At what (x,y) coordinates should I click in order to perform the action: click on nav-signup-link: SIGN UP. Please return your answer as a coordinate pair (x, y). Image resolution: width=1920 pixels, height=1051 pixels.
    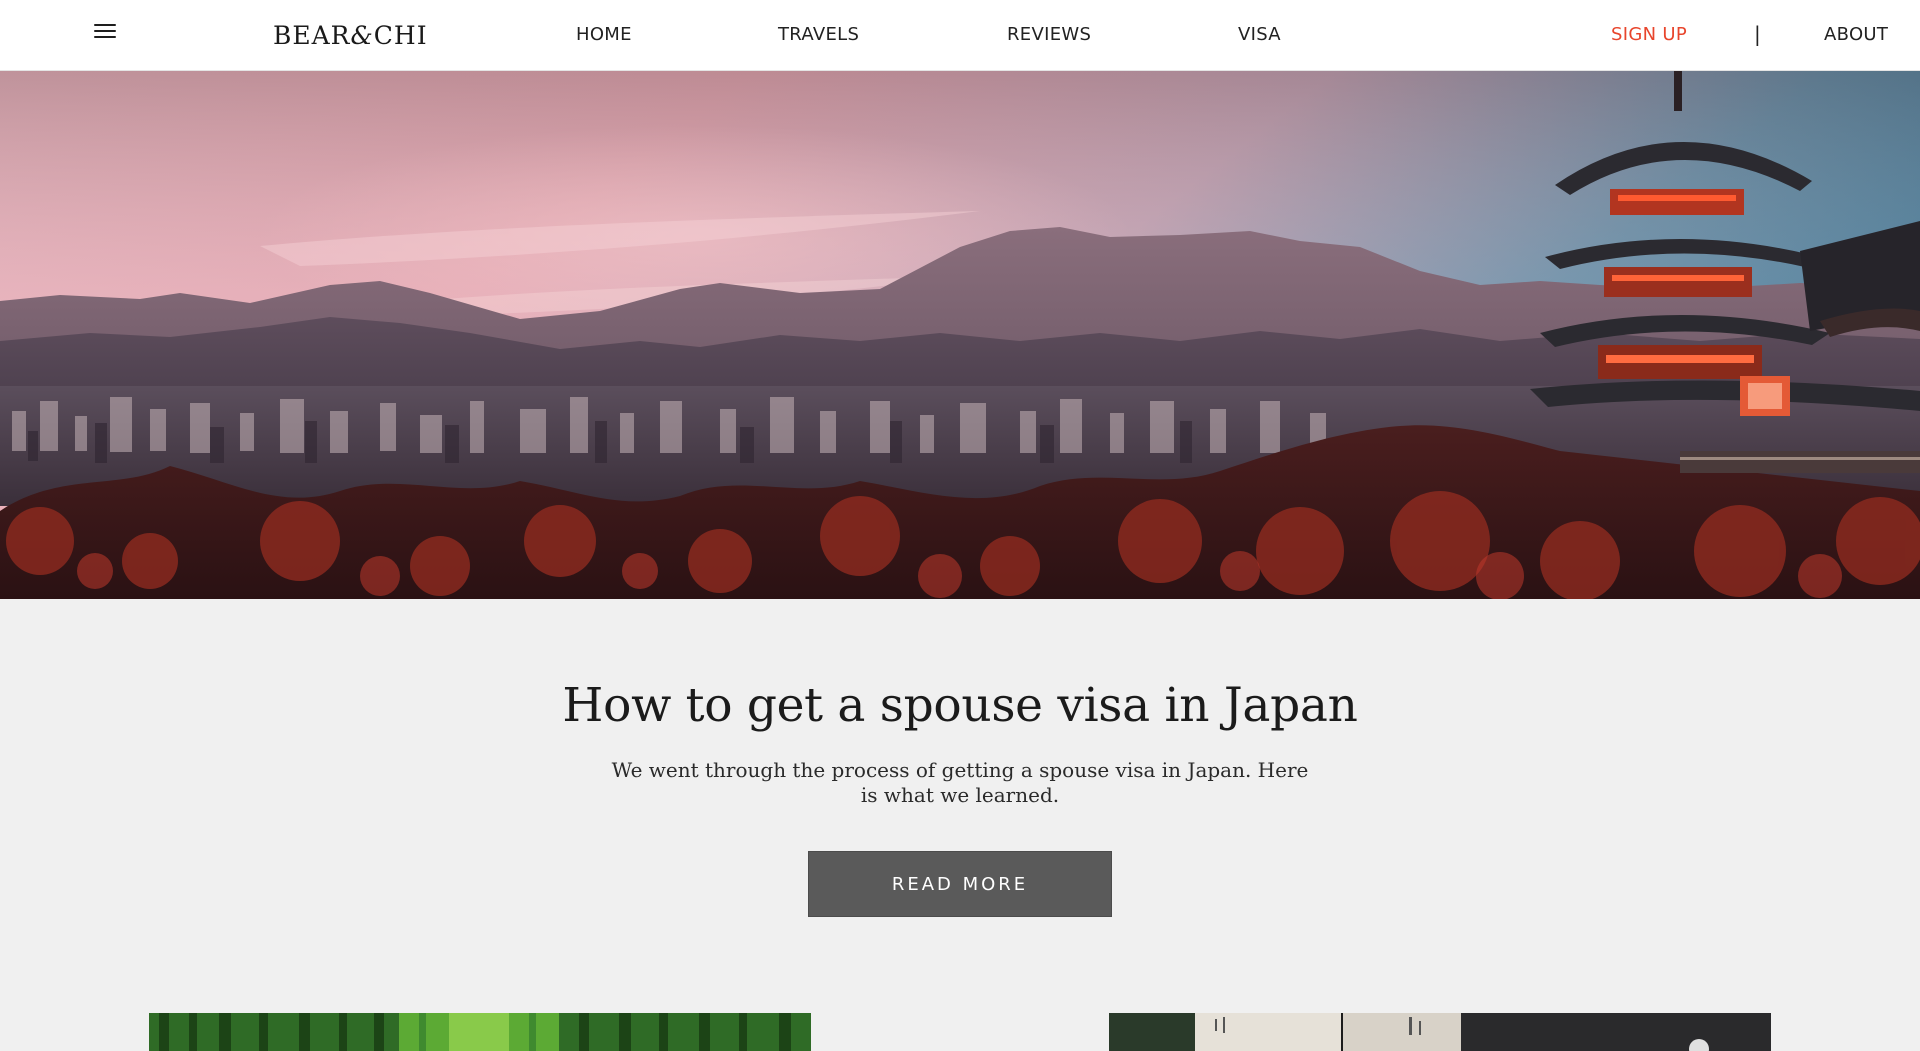
    Looking at the image, I should click on (1649, 34).